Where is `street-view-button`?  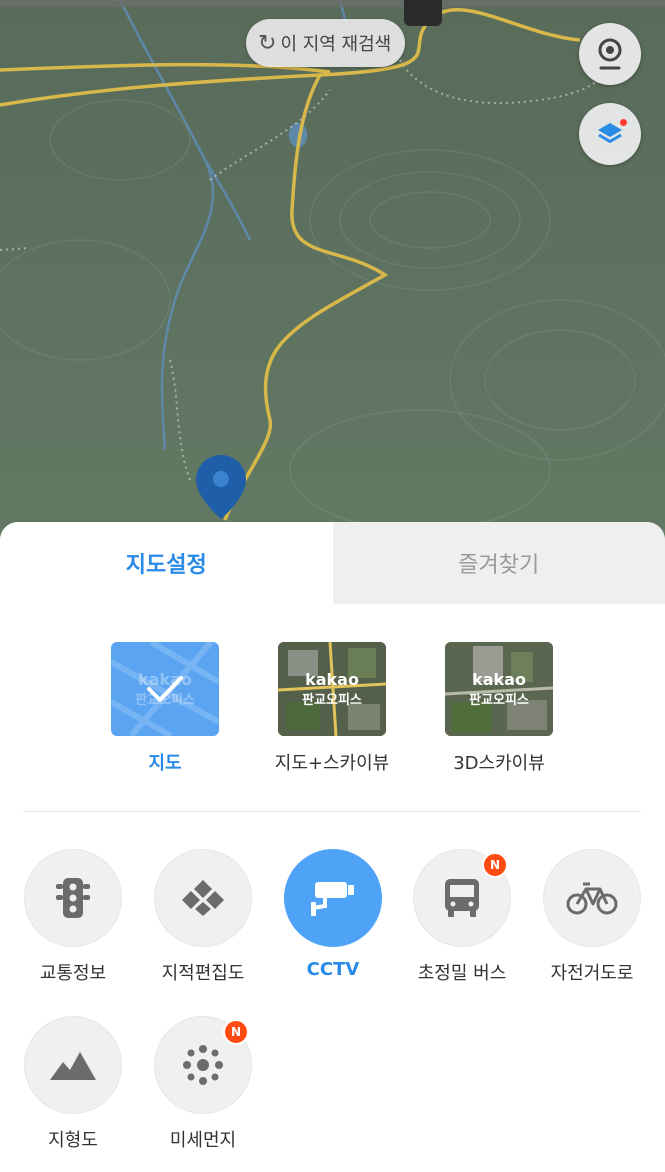
street-view-button is located at coordinates (610, 54).